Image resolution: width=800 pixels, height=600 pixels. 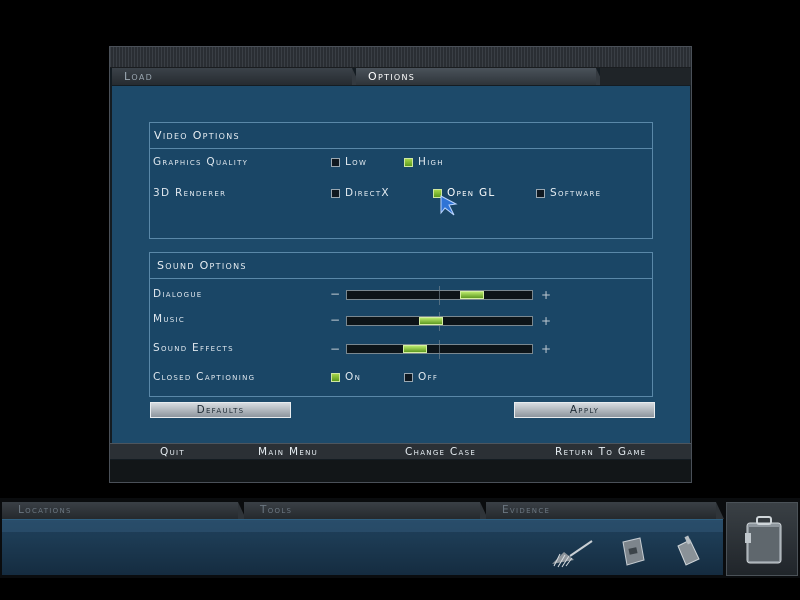 What do you see at coordinates (288, 452) in the screenshot?
I see `main-menu-button: Main Menu` at bounding box center [288, 452].